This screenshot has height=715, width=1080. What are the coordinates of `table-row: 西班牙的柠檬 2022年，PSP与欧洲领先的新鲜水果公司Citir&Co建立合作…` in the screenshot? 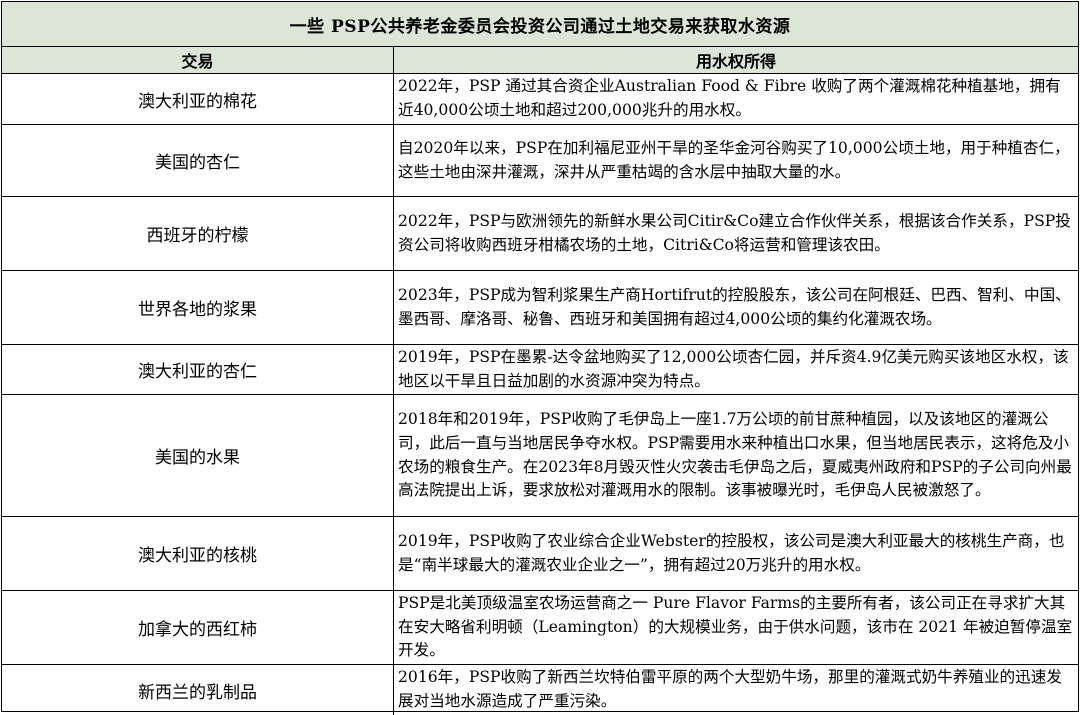 It's located at (540, 234).